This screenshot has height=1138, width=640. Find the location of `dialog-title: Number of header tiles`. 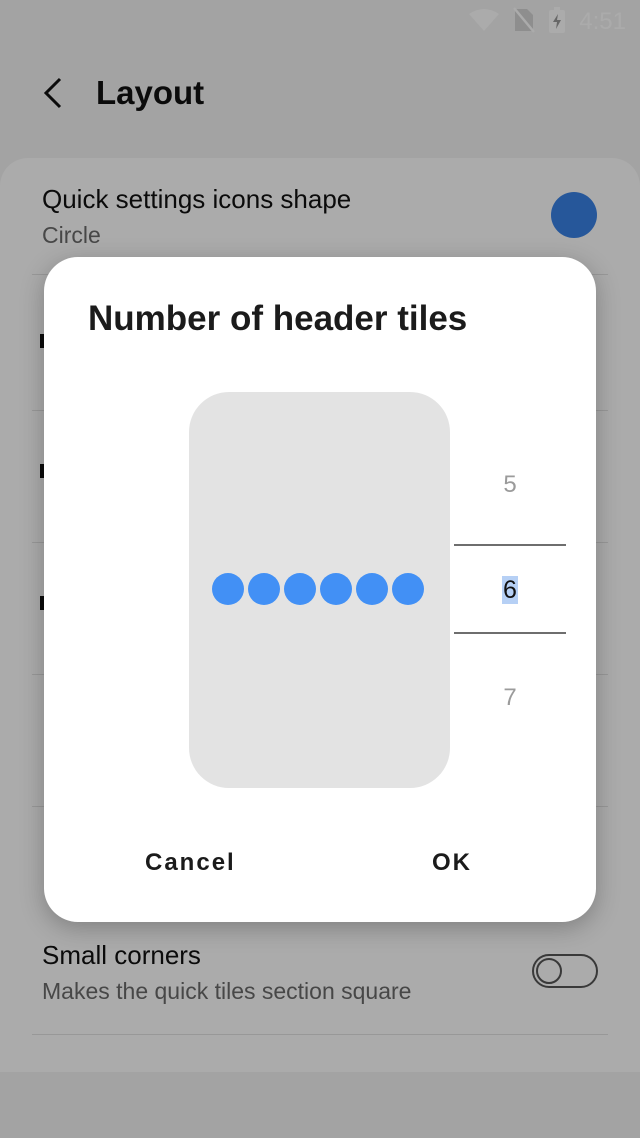

dialog-title: Number of header tiles is located at coordinates (278, 318).